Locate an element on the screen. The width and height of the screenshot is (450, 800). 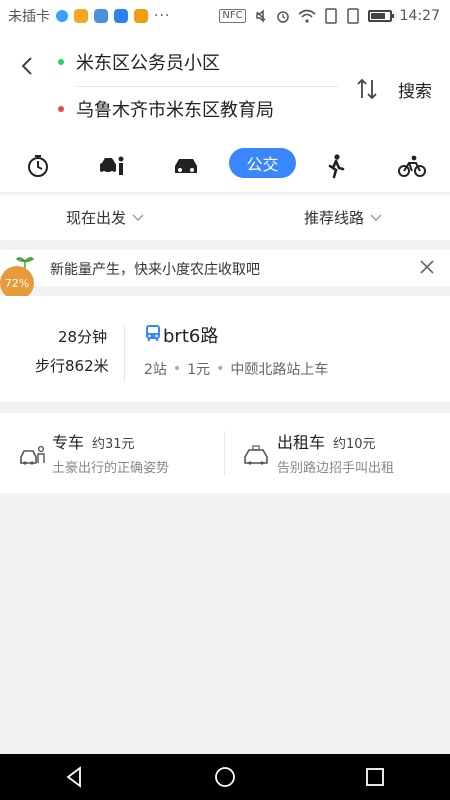
route-divider is located at coordinates (207, 86).